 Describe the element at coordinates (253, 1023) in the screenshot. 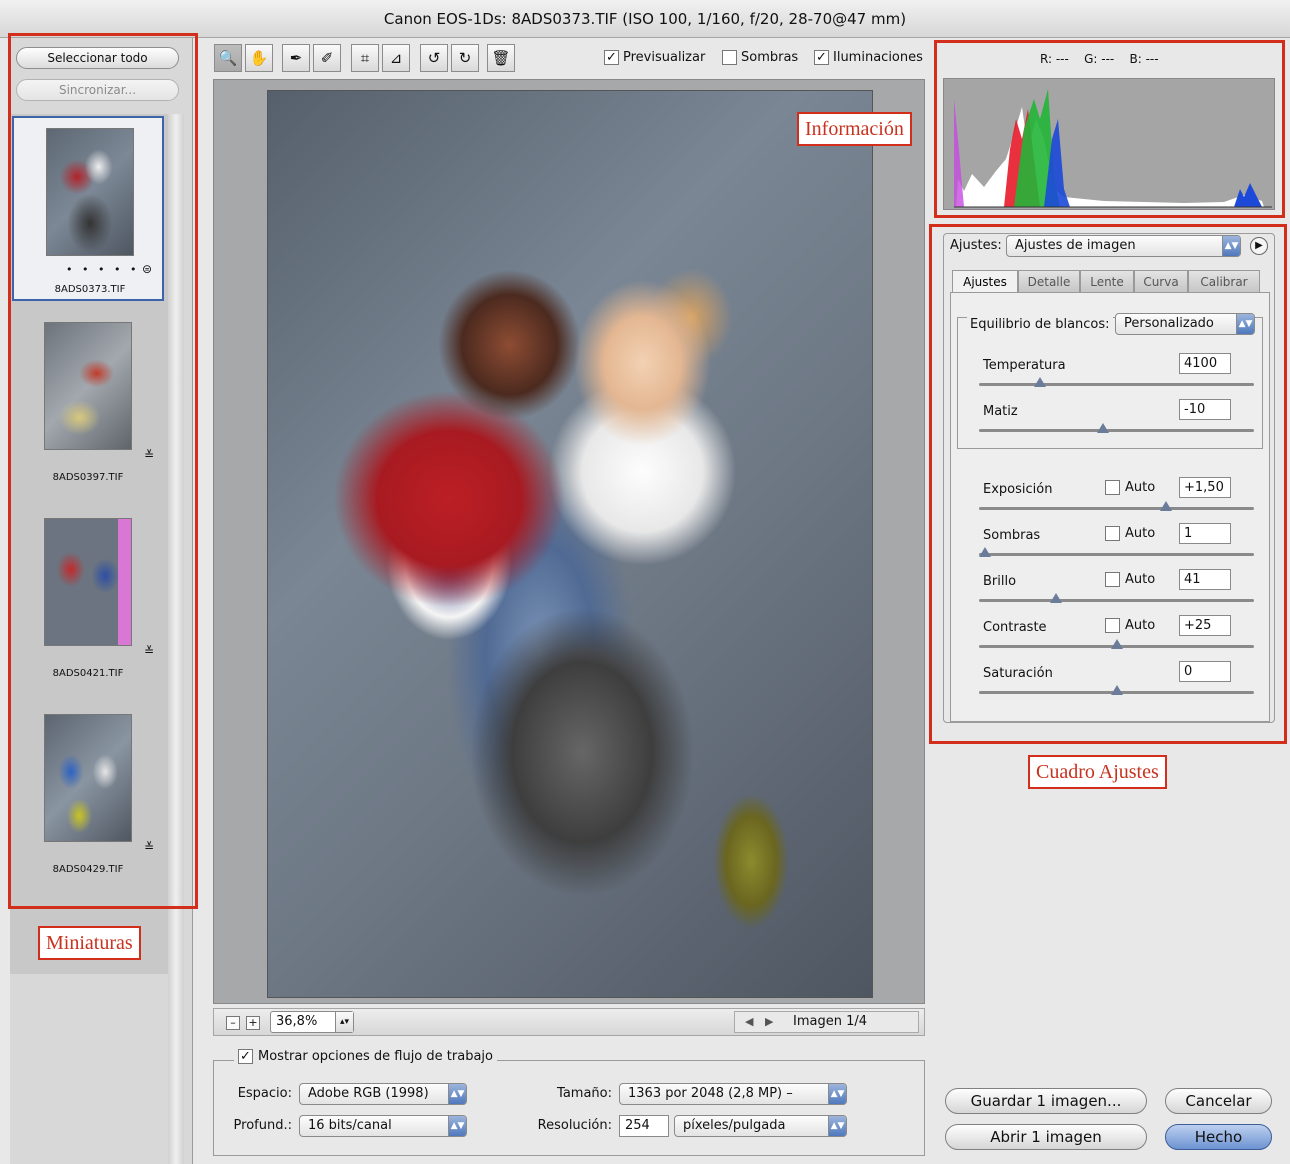

I see `zoom-in-button: +` at that location.